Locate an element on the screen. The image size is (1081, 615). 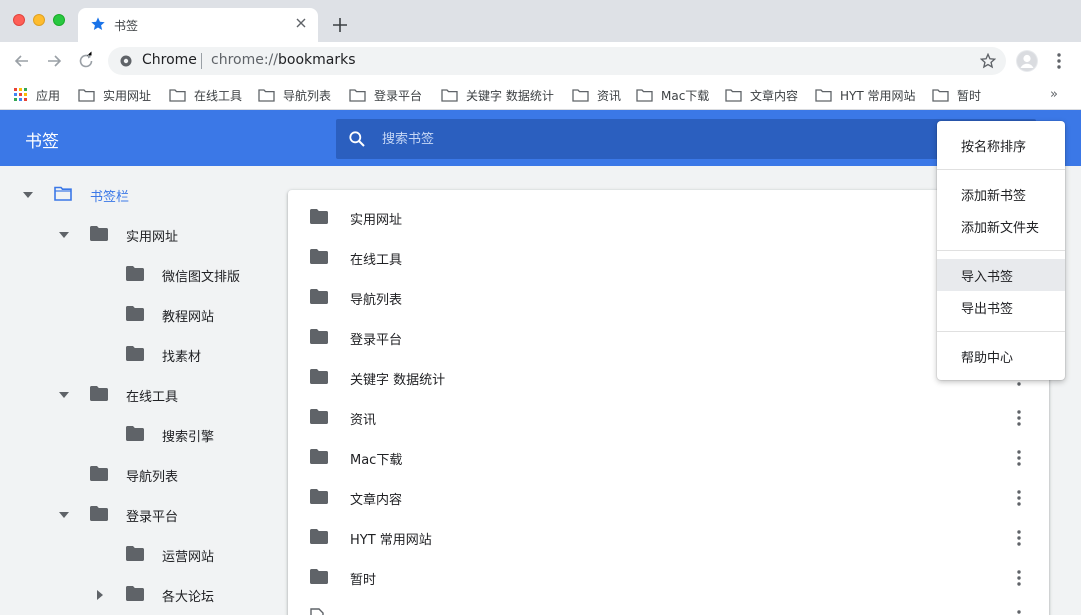
bookmarks-bar-apps: 应用 is located at coordinates (37, 95).